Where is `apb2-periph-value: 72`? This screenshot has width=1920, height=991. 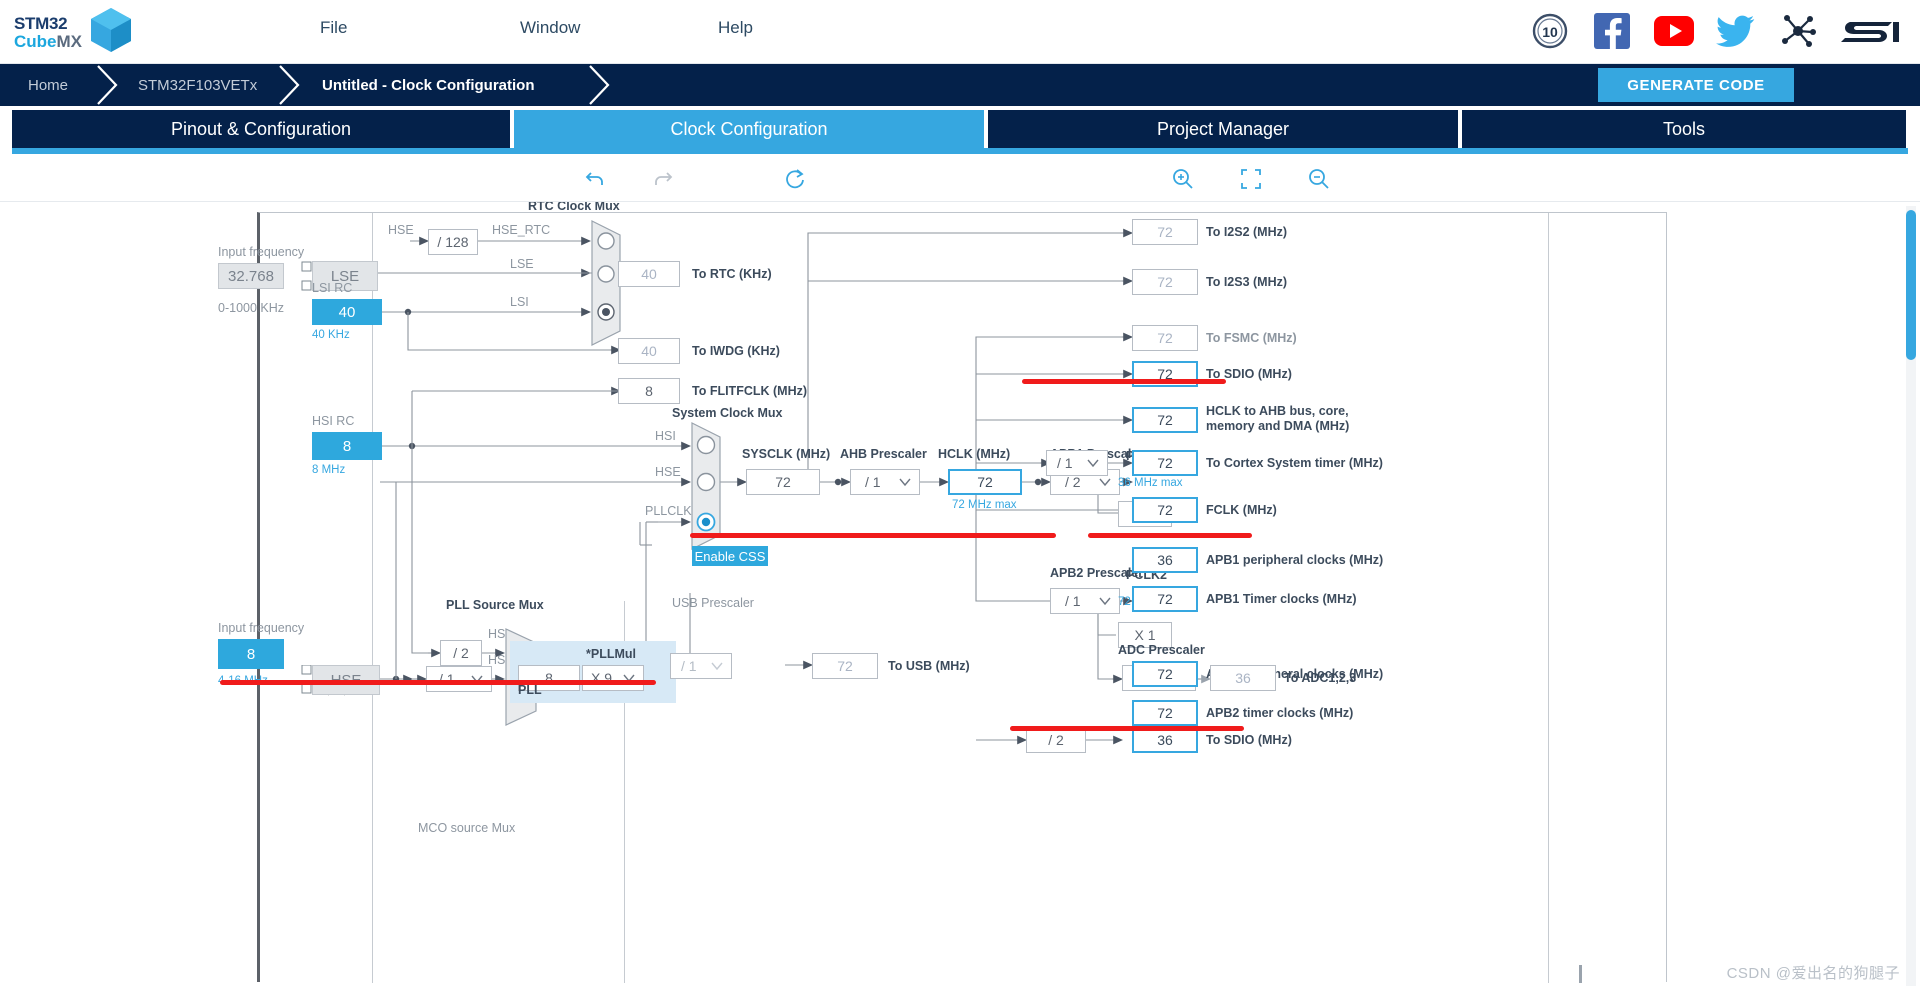 apb2-periph-value: 72 is located at coordinates (1165, 674).